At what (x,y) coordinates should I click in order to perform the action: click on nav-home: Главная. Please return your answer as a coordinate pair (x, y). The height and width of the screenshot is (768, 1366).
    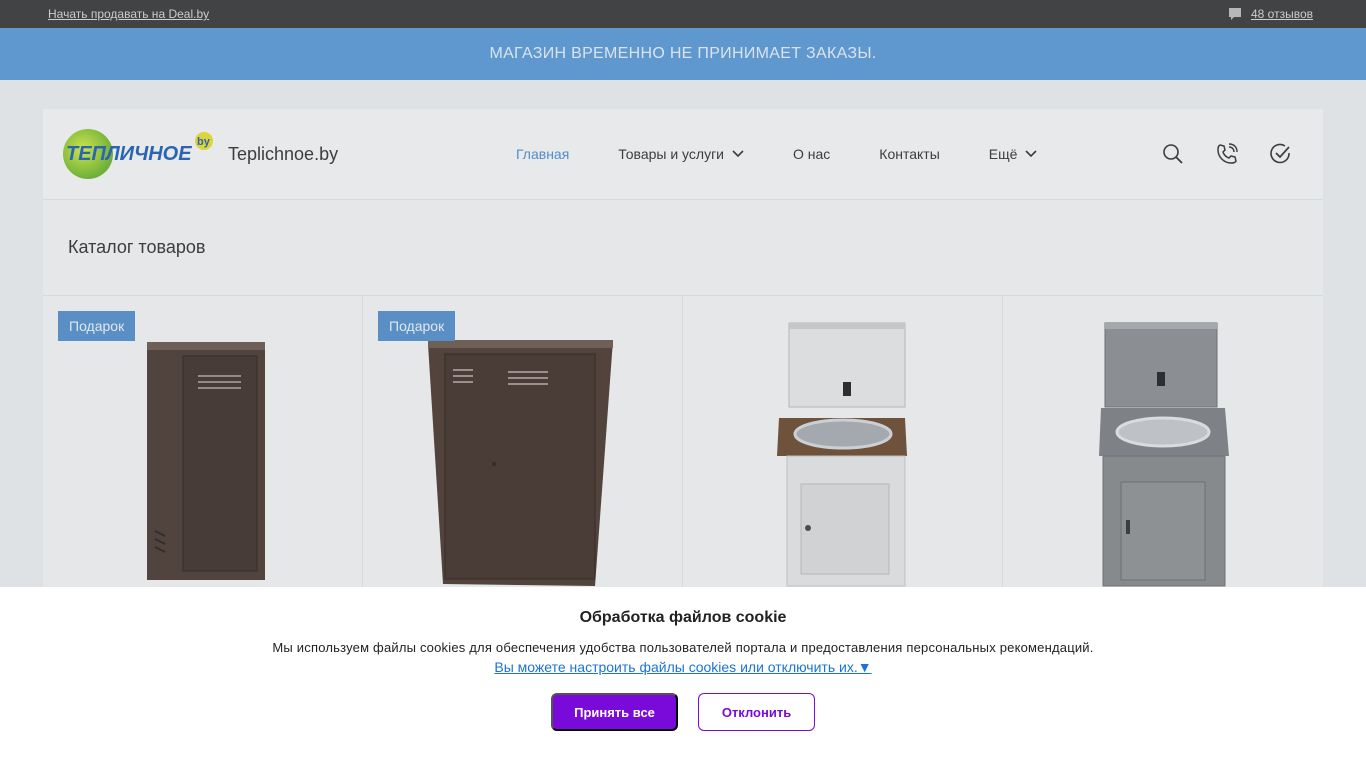
    Looking at the image, I should click on (542, 154).